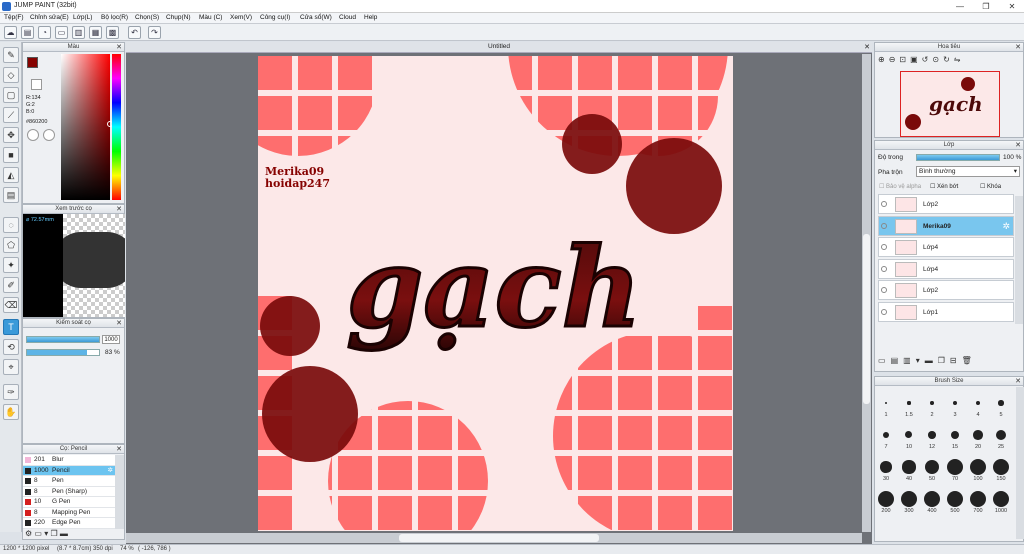  What do you see at coordinates (134, 32) in the screenshot?
I see `undo-icon: ↶` at bounding box center [134, 32].